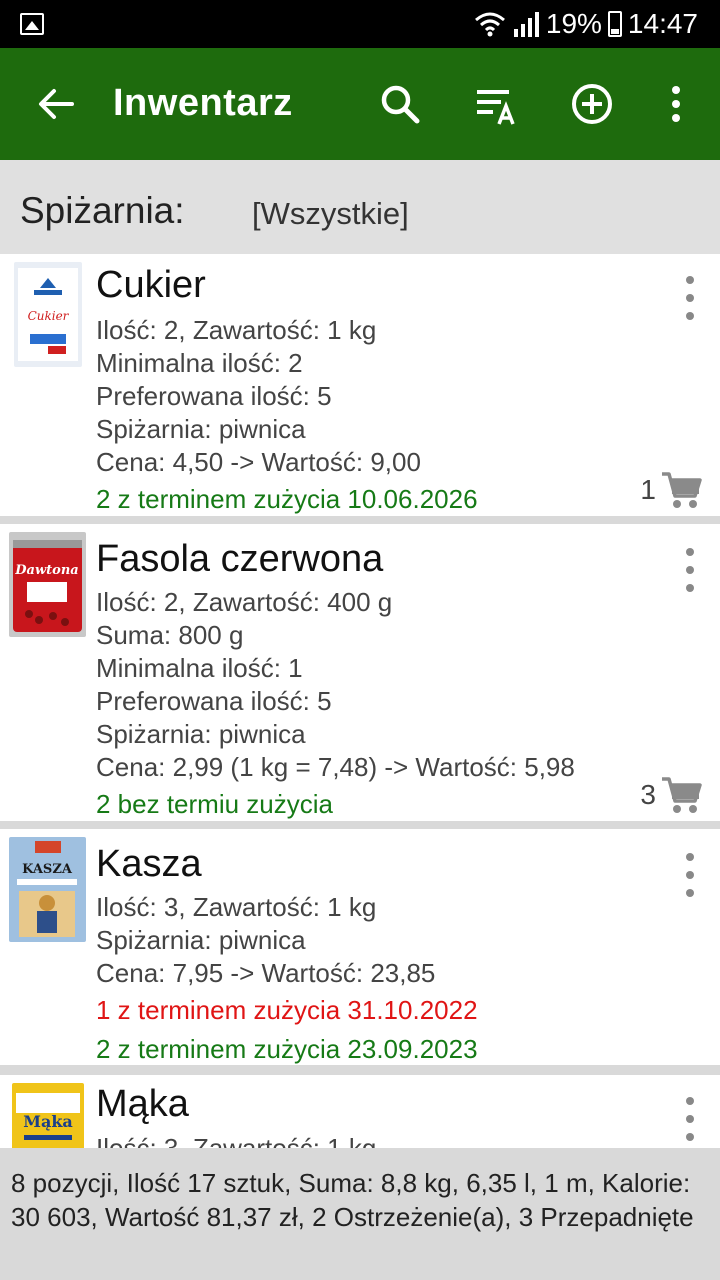 This screenshot has height=1280, width=720. Describe the element at coordinates (236, 330) in the screenshot. I see `item-detail: Ilość: 2, Zawartość: 1 kg` at that location.